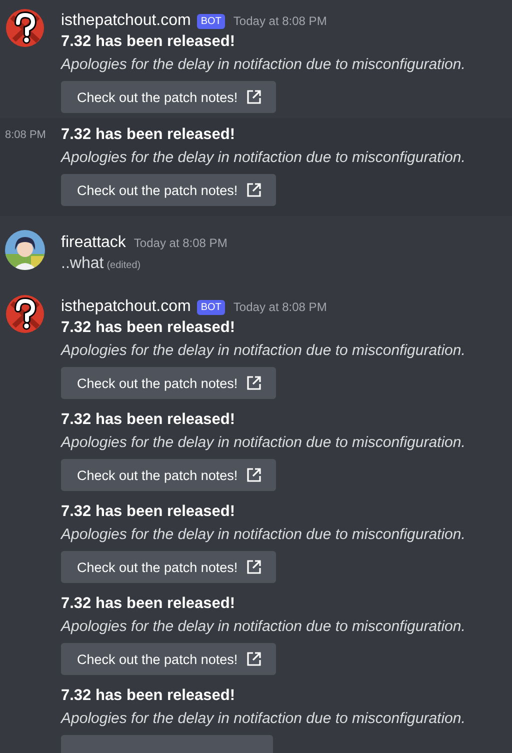 The image size is (512, 753). What do you see at coordinates (82, 264) in the screenshot?
I see `message-text: ..what` at bounding box center [82, 264].